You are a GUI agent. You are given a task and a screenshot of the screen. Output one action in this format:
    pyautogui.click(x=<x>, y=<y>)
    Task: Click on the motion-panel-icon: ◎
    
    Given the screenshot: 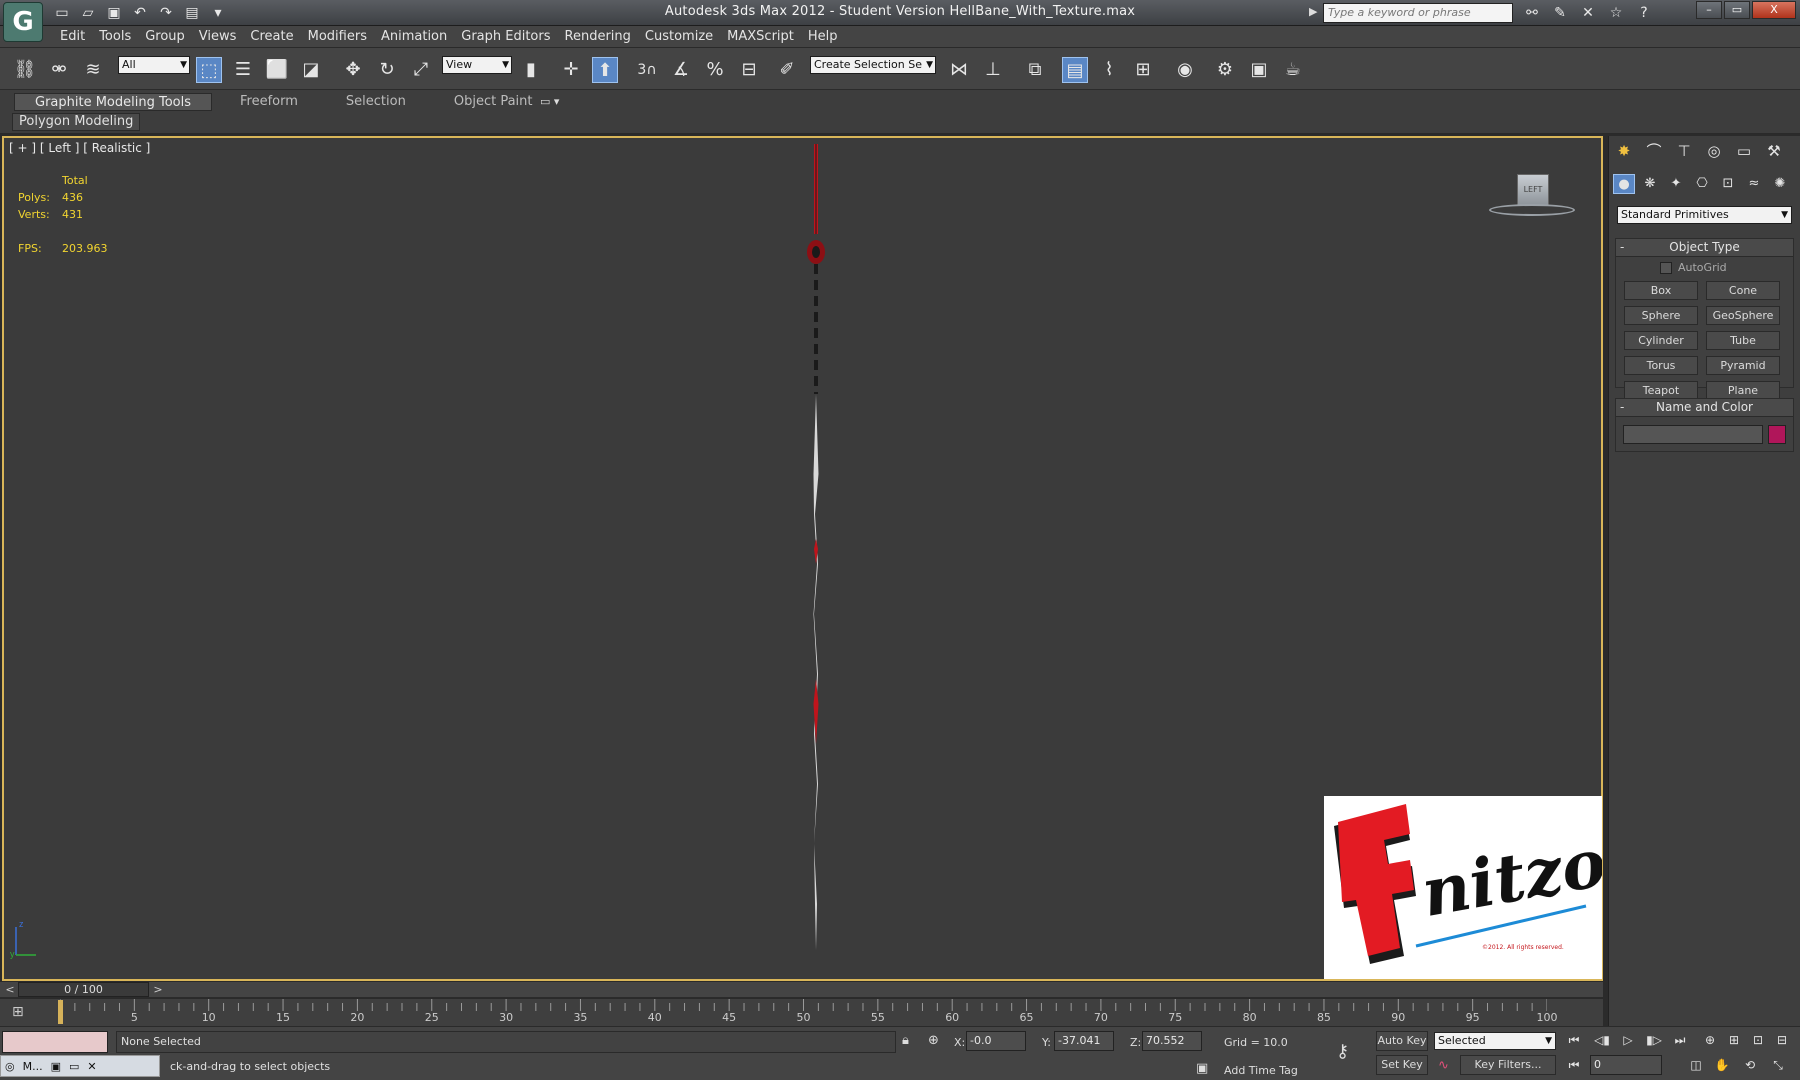 What is the action you would take?
    pyautogui.click(x=1714, y=151)
    